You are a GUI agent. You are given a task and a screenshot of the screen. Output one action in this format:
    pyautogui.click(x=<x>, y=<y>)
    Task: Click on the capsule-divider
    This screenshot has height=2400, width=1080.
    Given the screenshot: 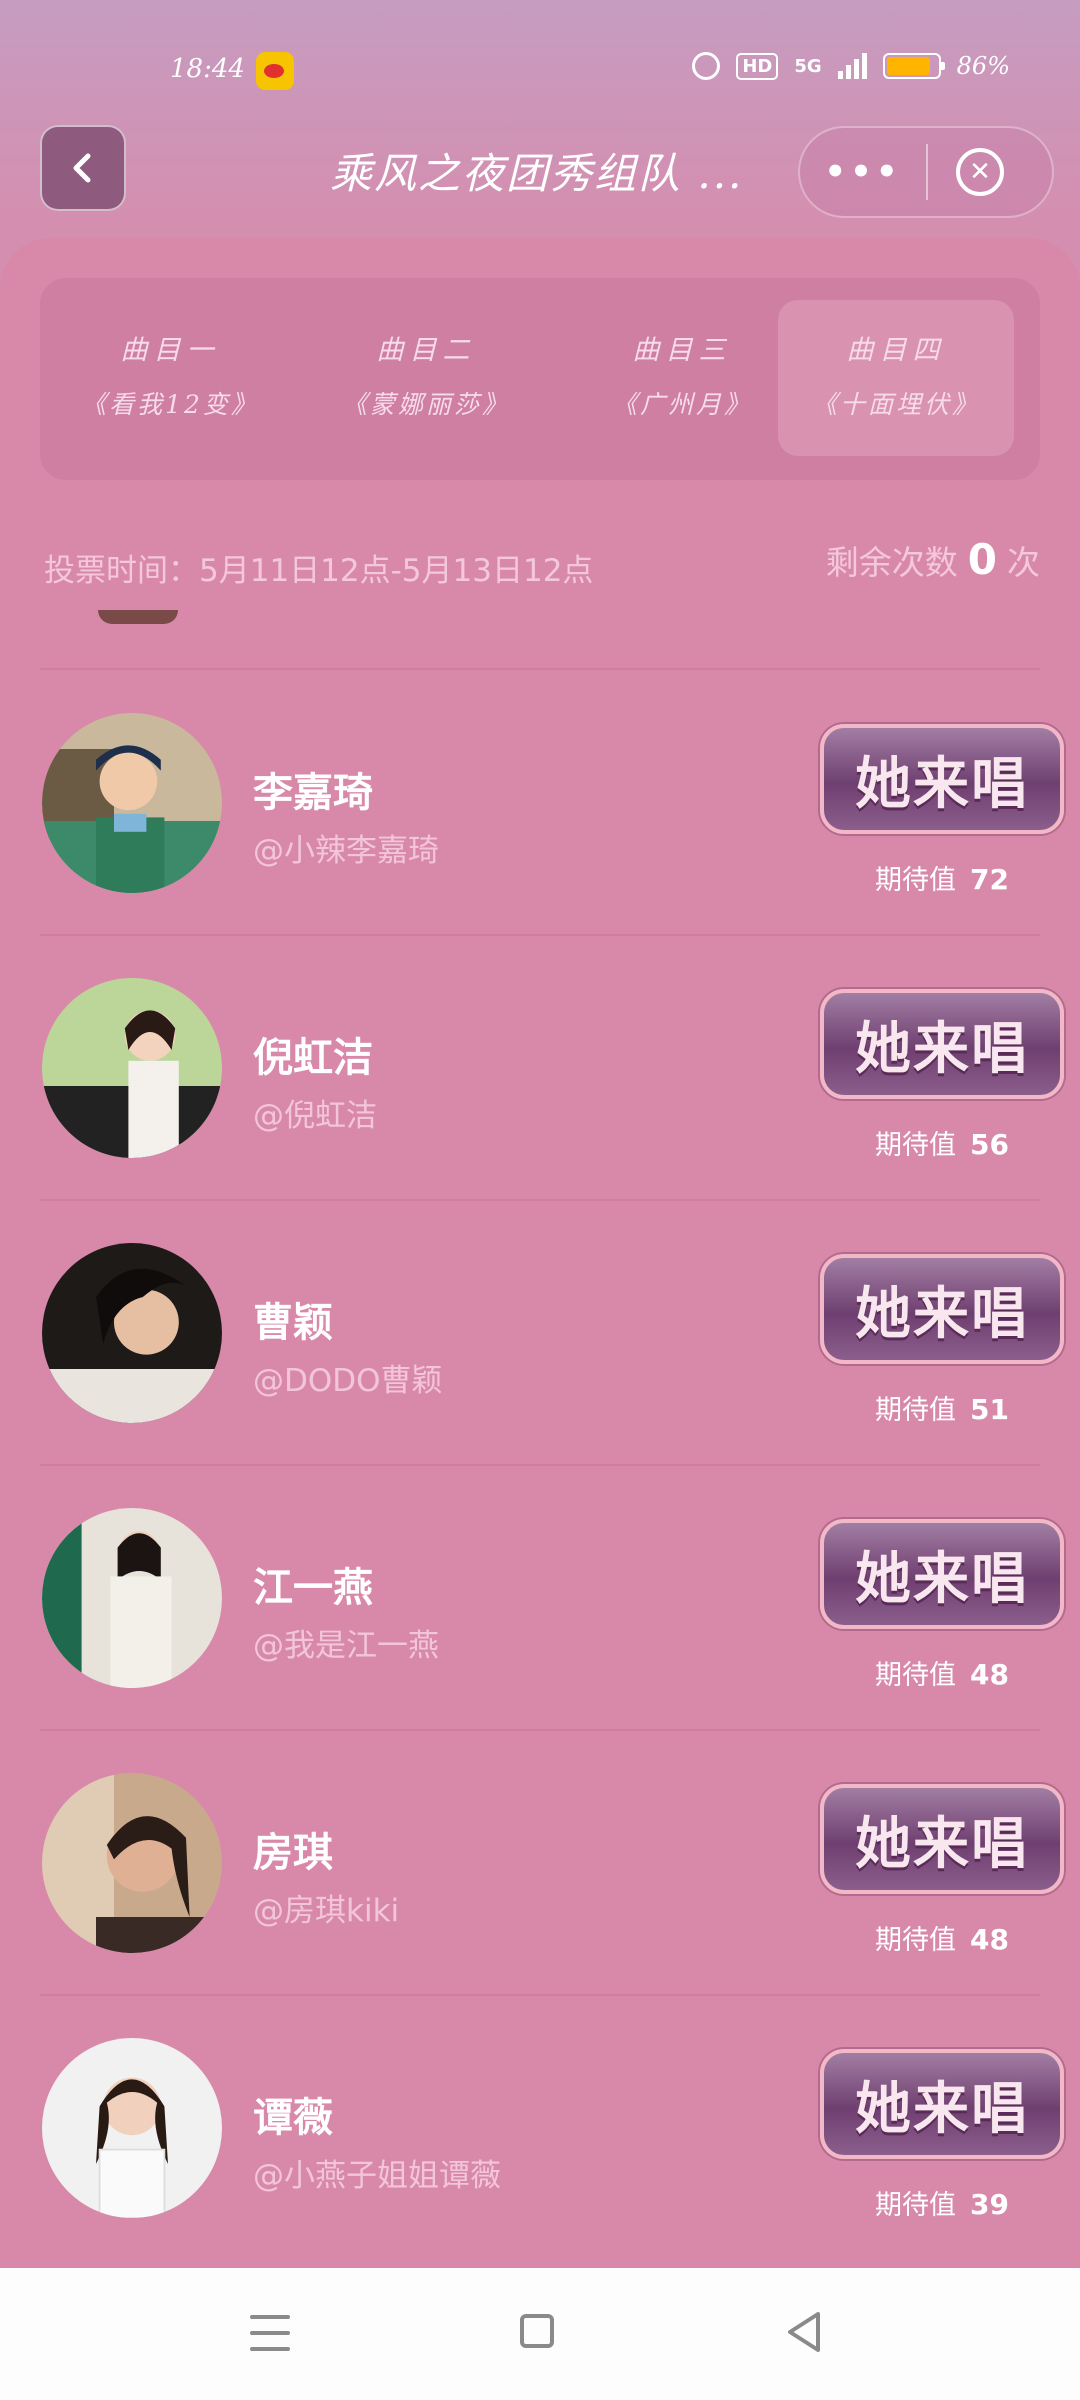 What is the action you would take?
    pyautogui.click(x=927, y=172)
    